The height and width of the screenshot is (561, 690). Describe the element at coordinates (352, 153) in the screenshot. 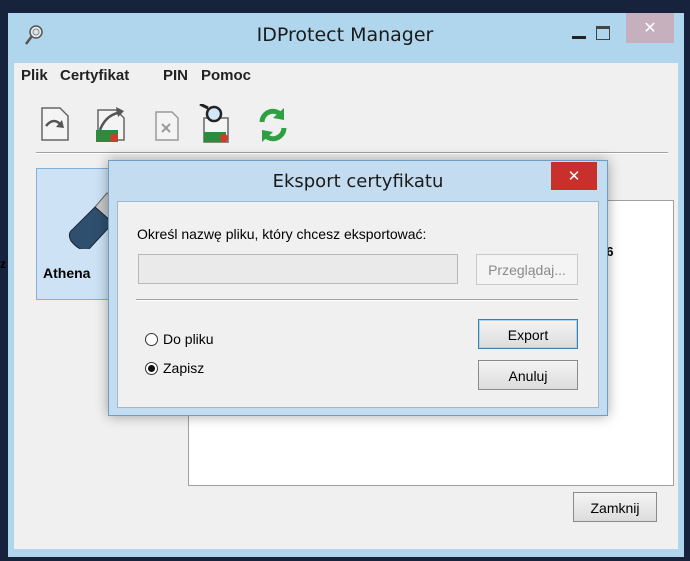

I see `toolbar-separator-highlight` at that location.